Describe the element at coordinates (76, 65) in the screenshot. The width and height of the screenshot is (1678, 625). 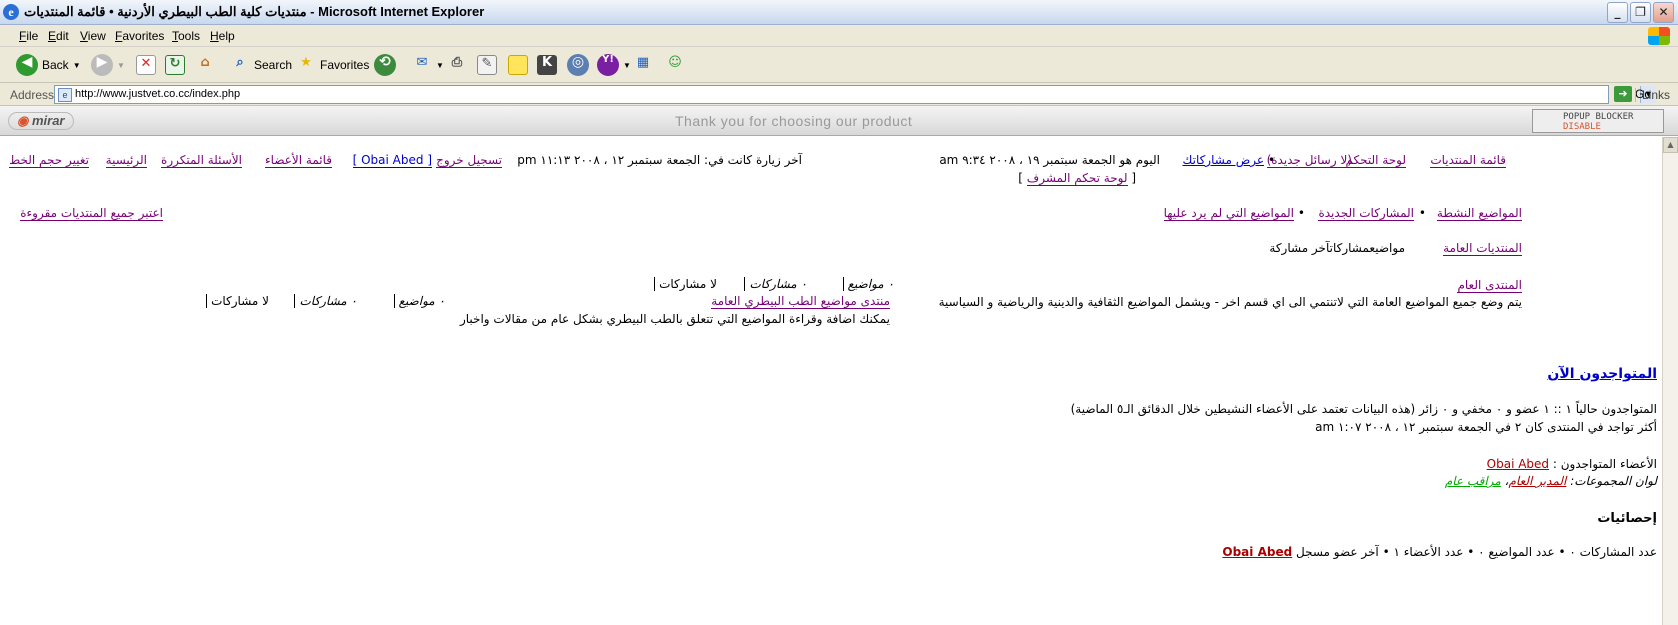
I see `dropdown-icon: ▼` at that location.